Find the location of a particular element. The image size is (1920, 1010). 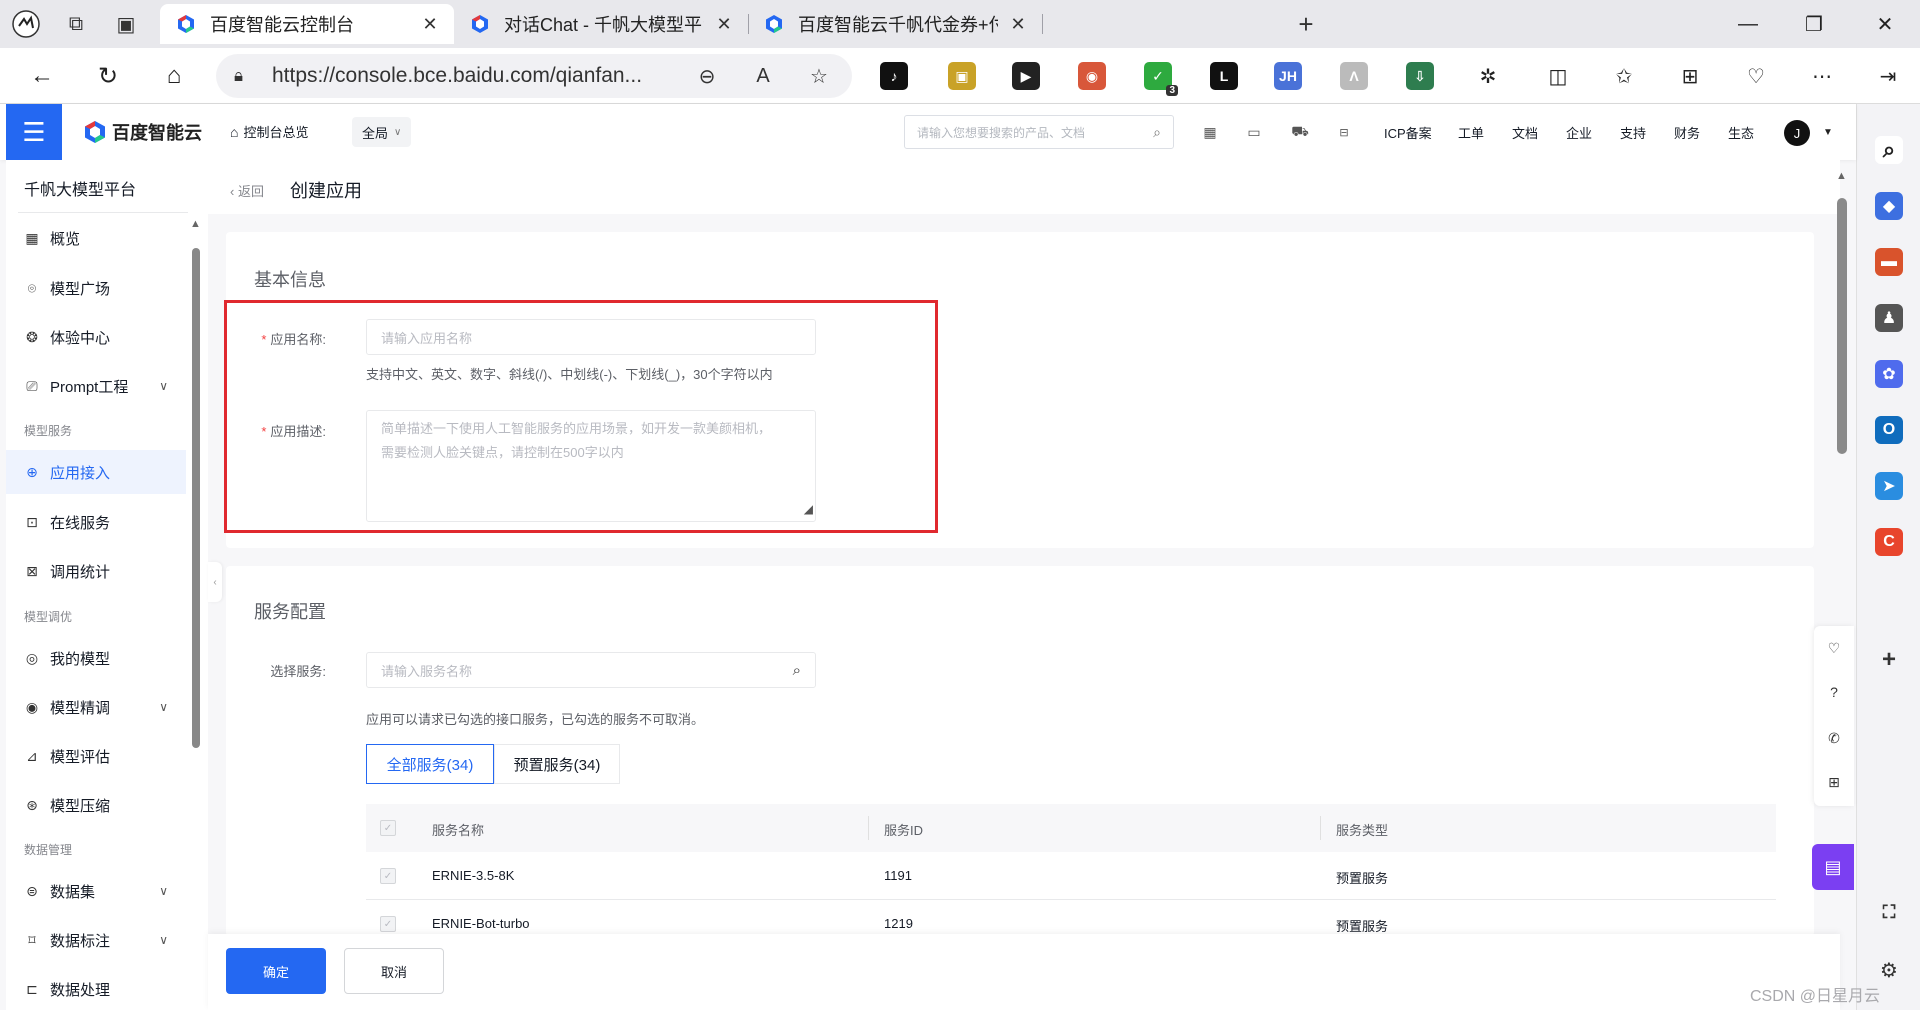

tab-all-services: 全部服务(34) is located at coordinates (430, 764).